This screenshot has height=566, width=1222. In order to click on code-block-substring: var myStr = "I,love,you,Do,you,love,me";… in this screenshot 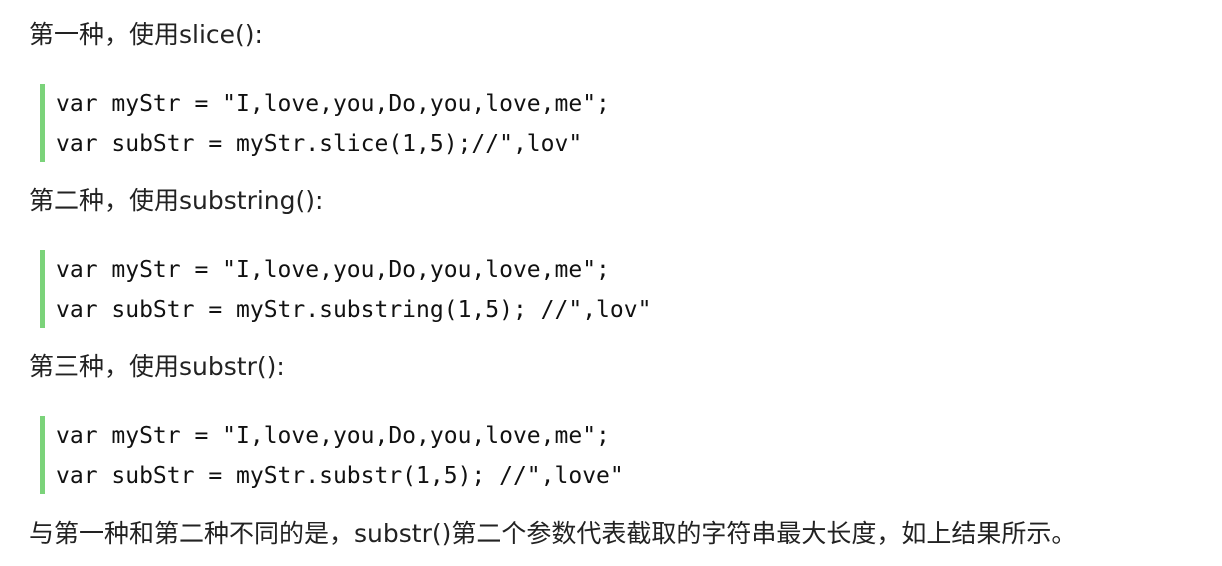, I will do `click(610, 289)`.